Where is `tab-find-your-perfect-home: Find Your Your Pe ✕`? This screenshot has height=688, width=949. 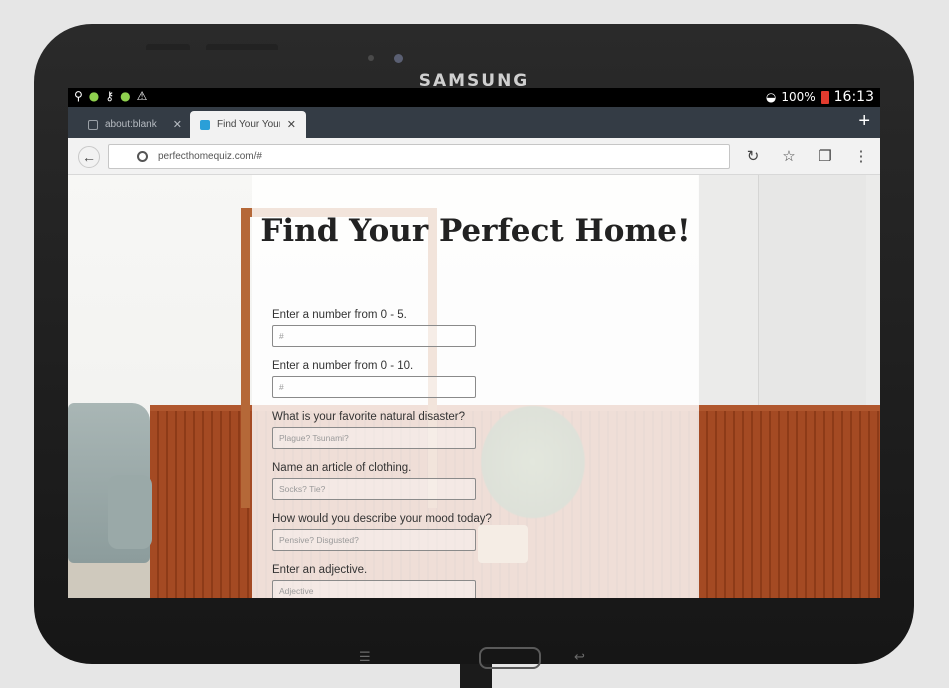
tab-find-your-perfect-home: Find Your Your Pe ✕ is located at coordinates (248, 124).